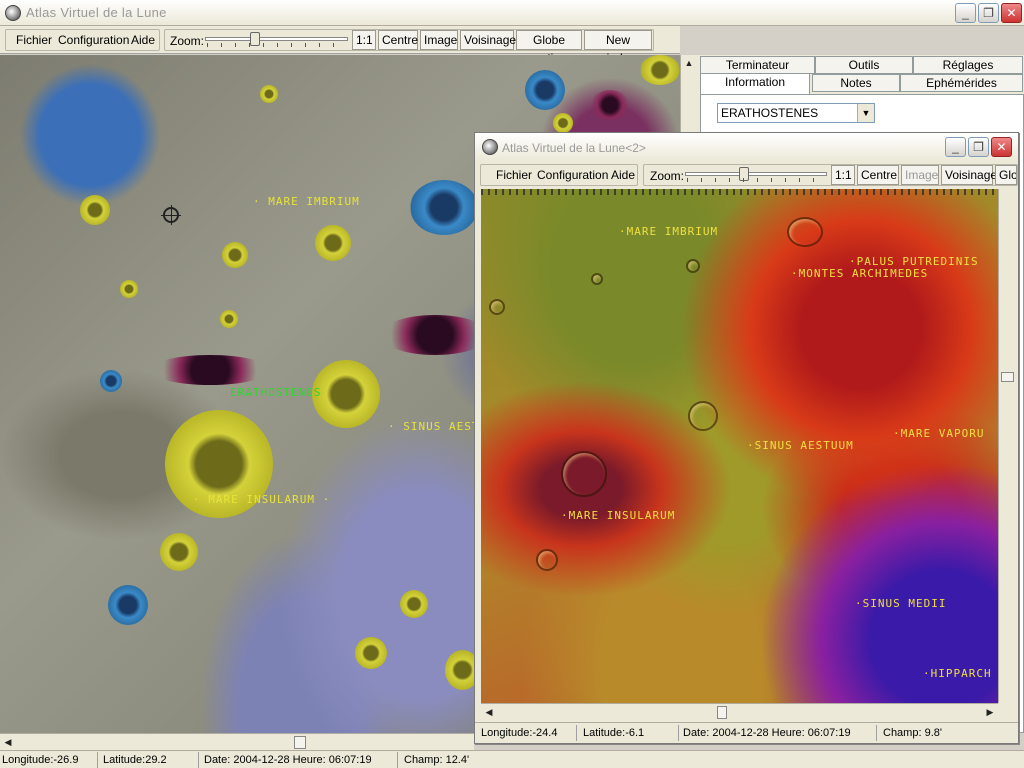 This screenshot has height=768, width=1024. I want to click on status-field: Champ: 12.4', so click(437, 760).